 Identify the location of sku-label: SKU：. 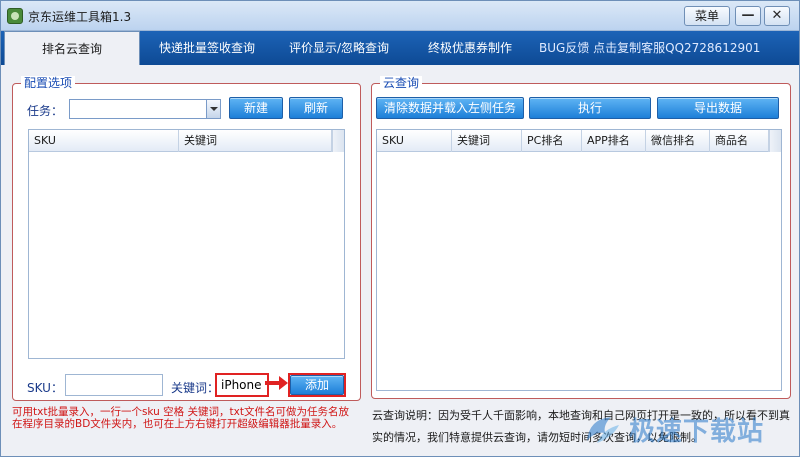
(45, 388).